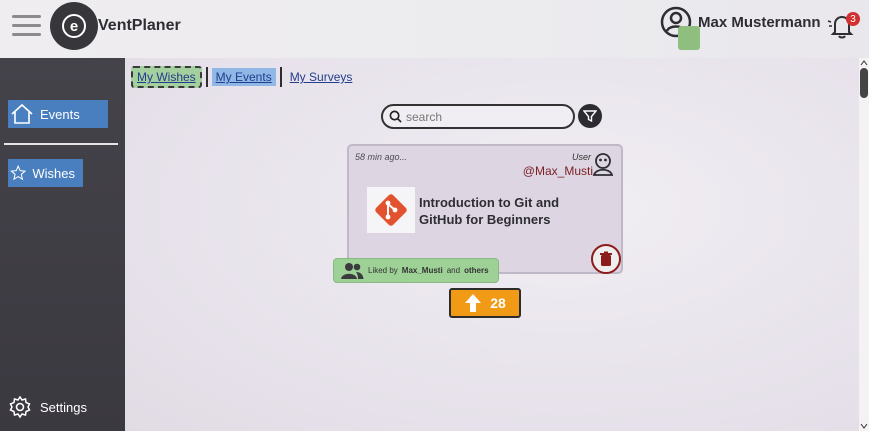 This screenshot has height=431, width=869. What do you see at coordinates (18, 172) in the screenshot?
I see `star-icon` at bounding box center [18, 172].